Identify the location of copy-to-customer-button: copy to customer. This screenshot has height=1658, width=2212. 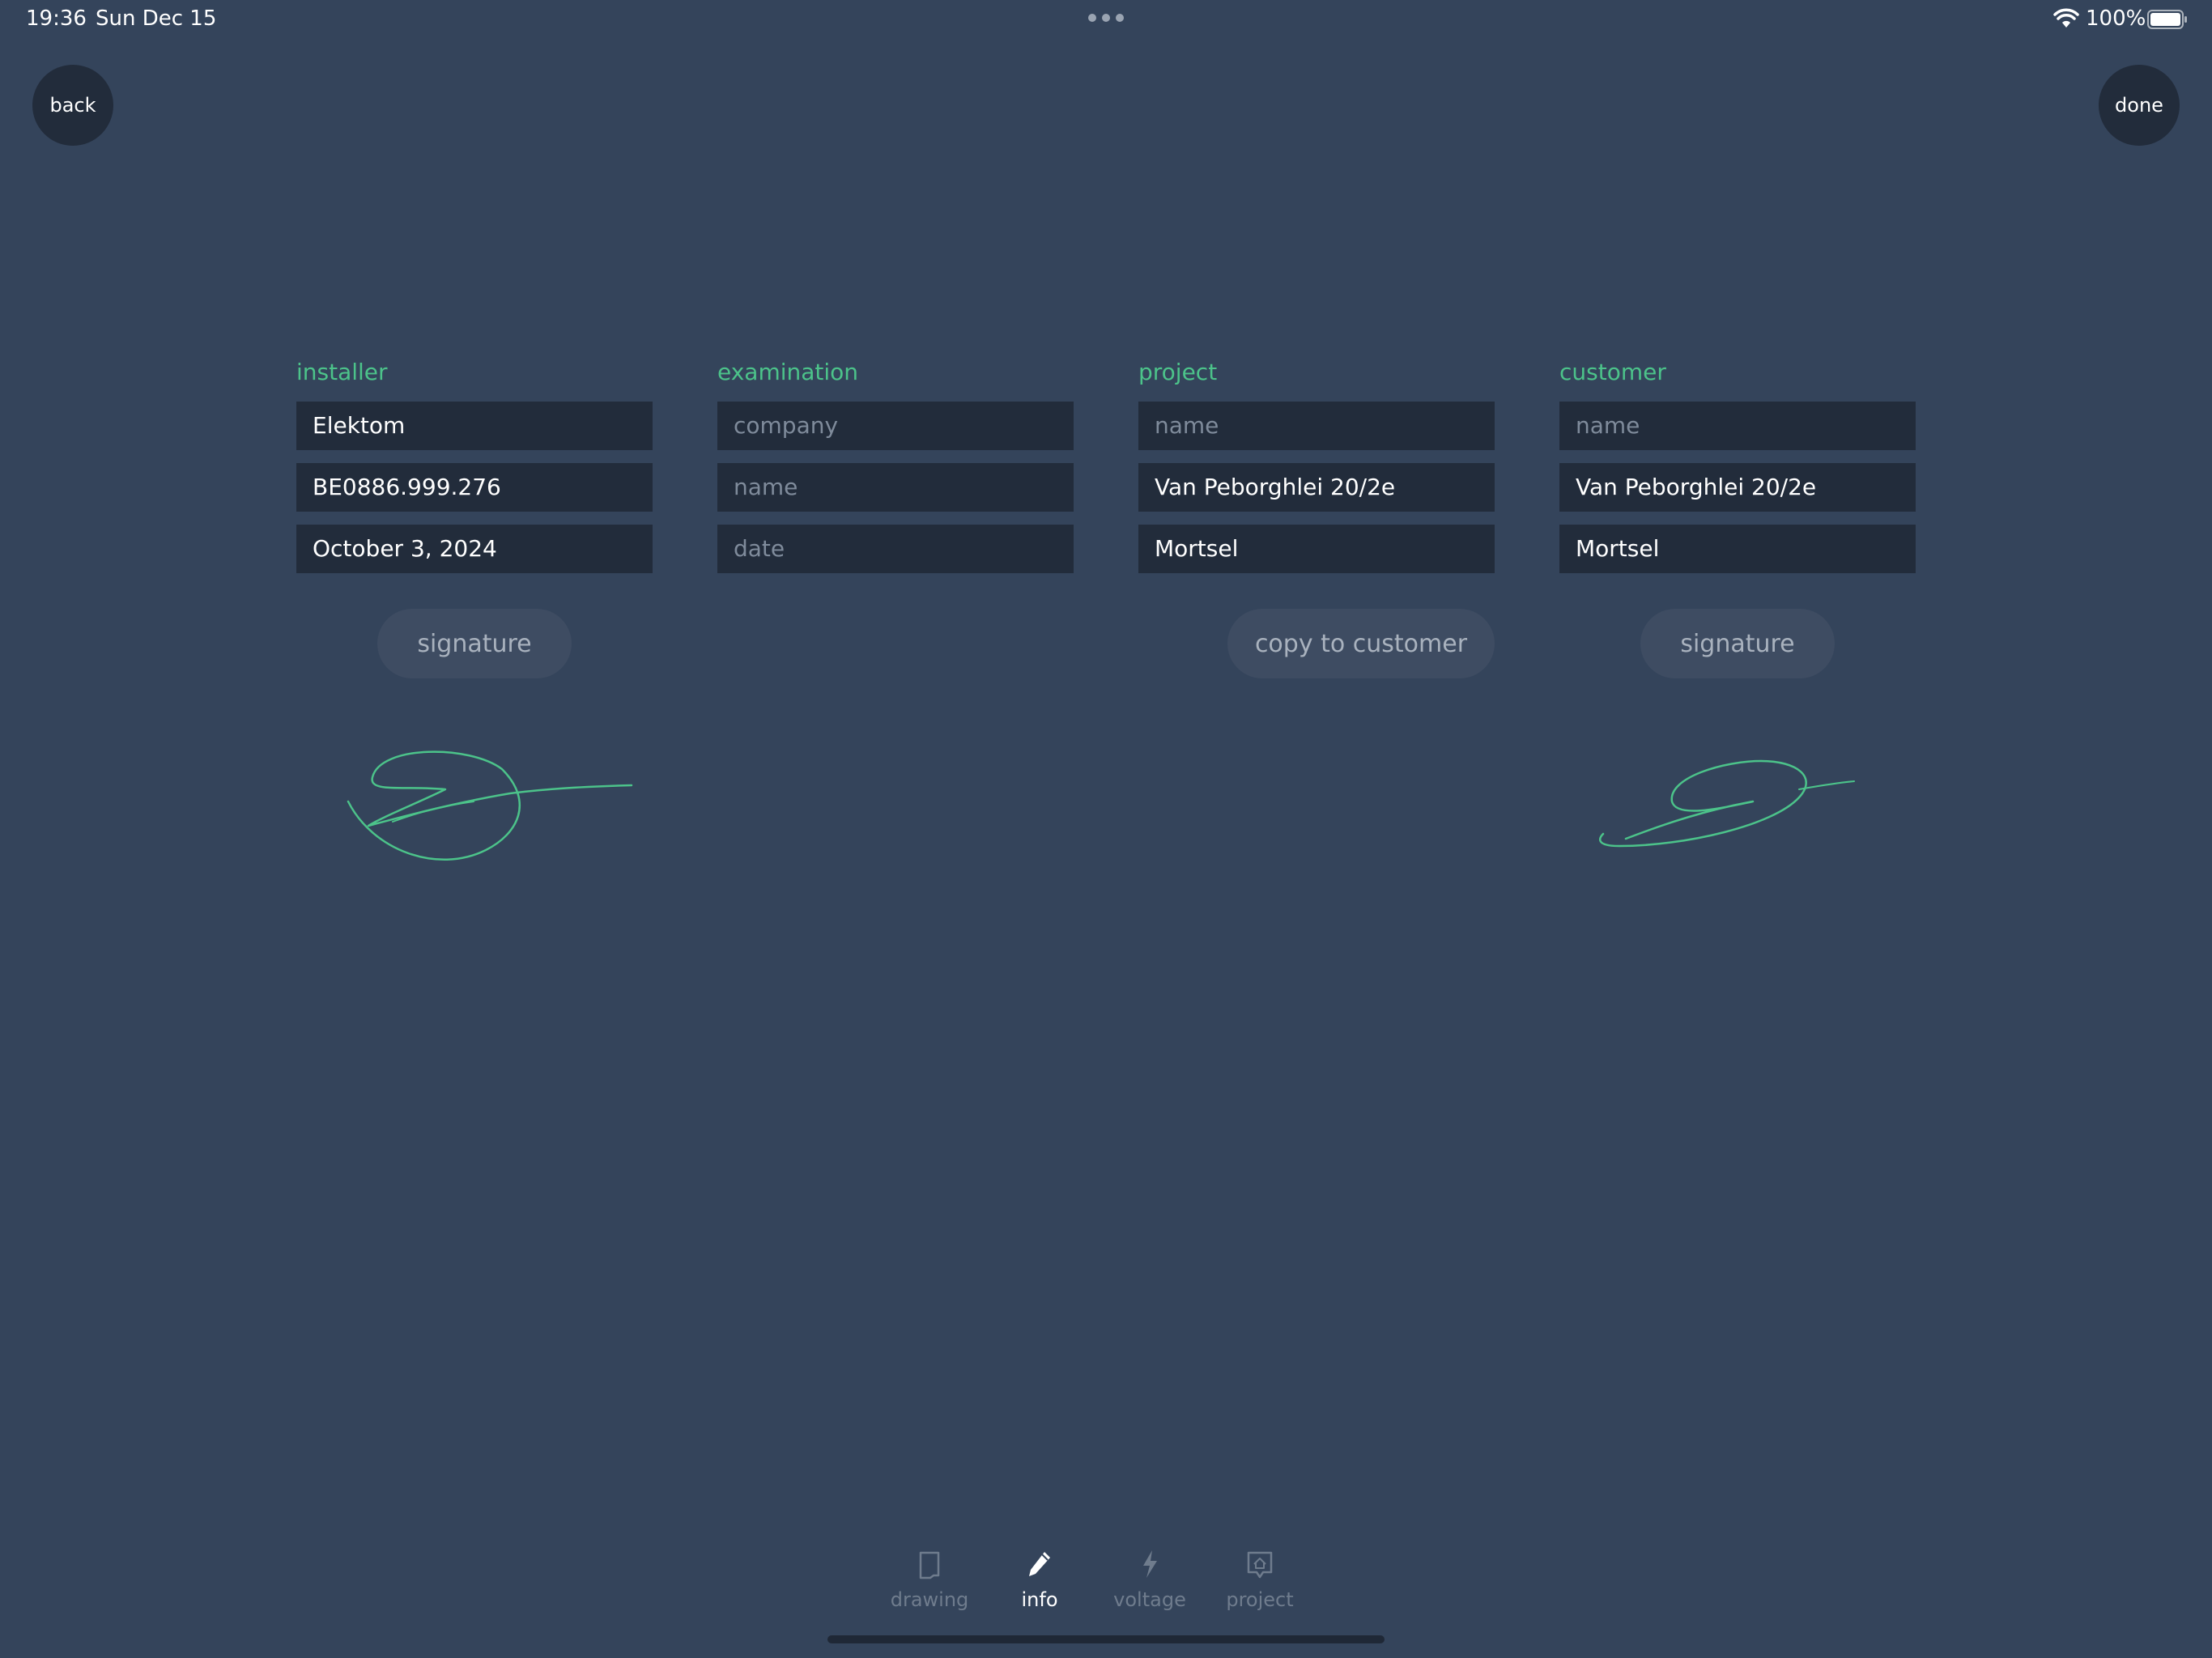
(1361, 643).